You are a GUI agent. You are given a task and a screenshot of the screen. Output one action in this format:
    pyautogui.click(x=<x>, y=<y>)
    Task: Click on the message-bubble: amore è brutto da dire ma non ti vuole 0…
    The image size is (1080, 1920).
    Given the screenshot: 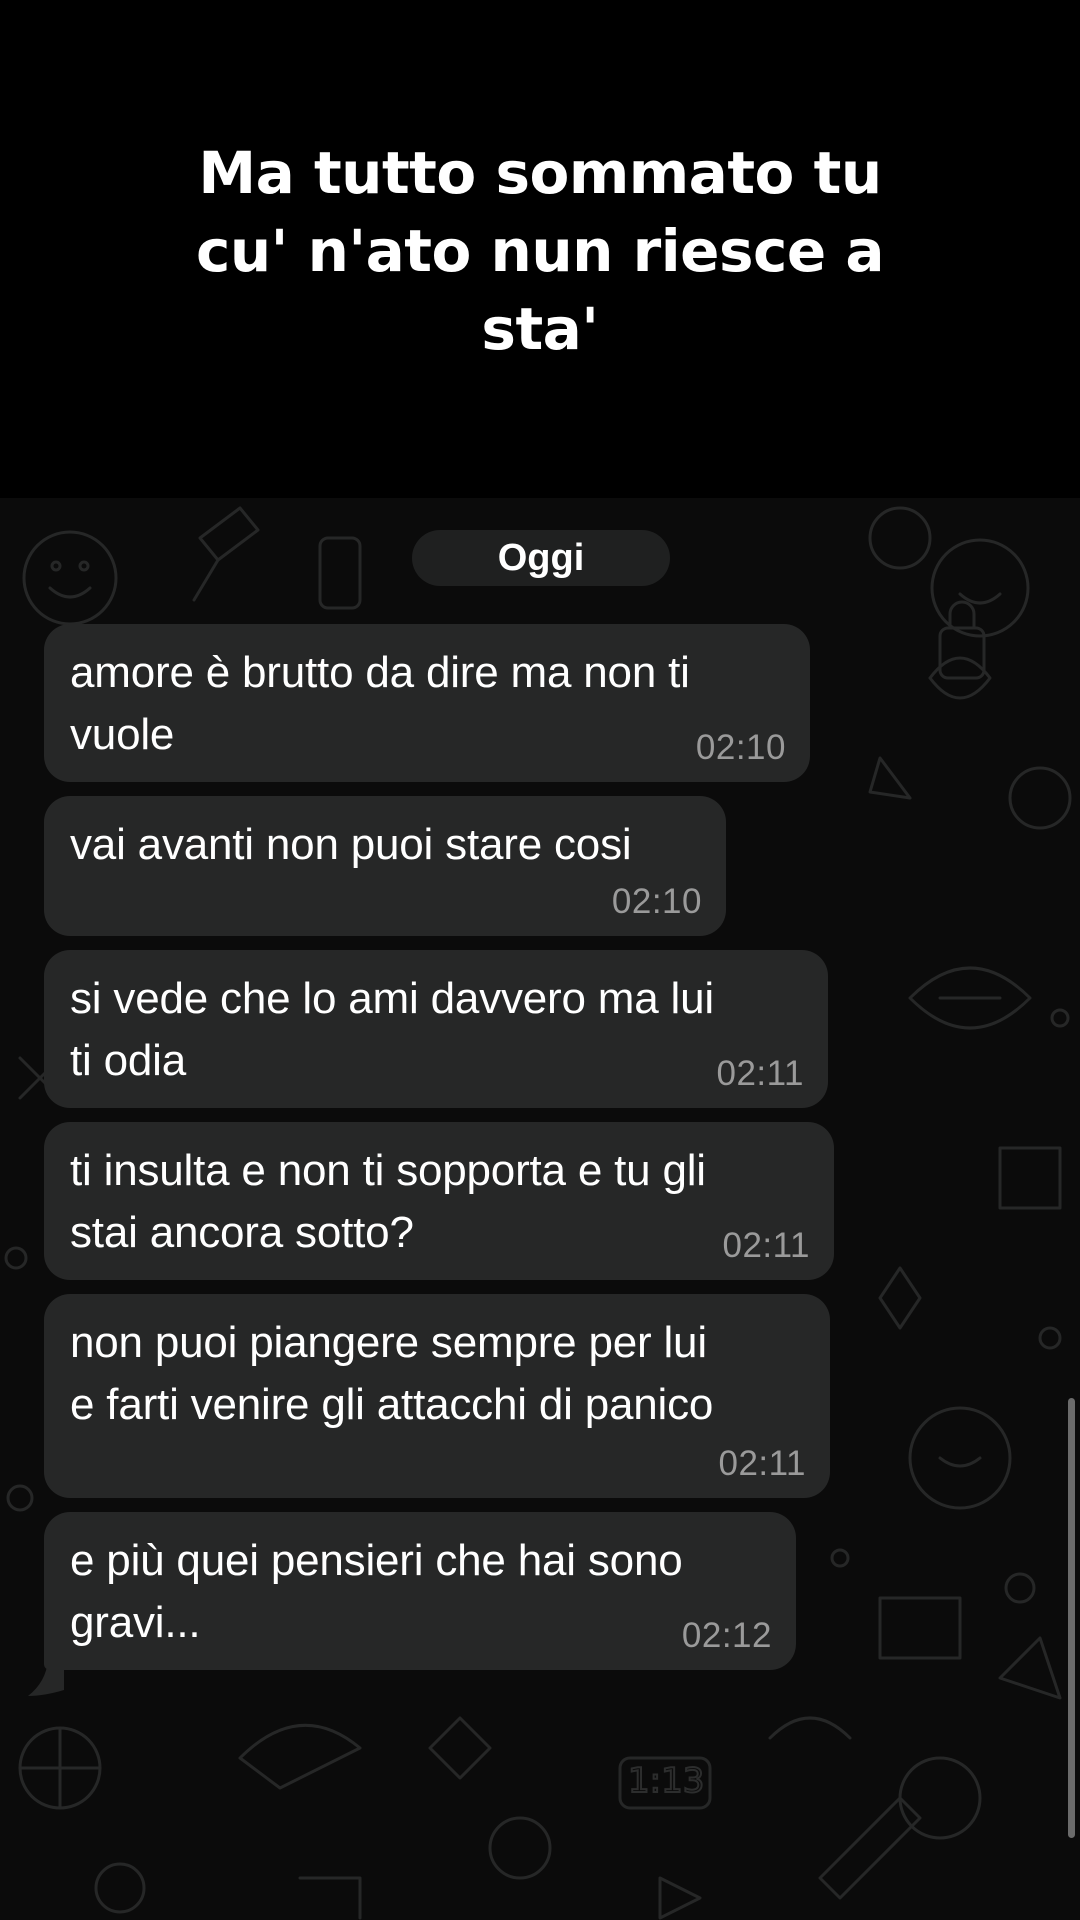 What is the action you would take?
    pyautogui.click(x=427, y=703)
    